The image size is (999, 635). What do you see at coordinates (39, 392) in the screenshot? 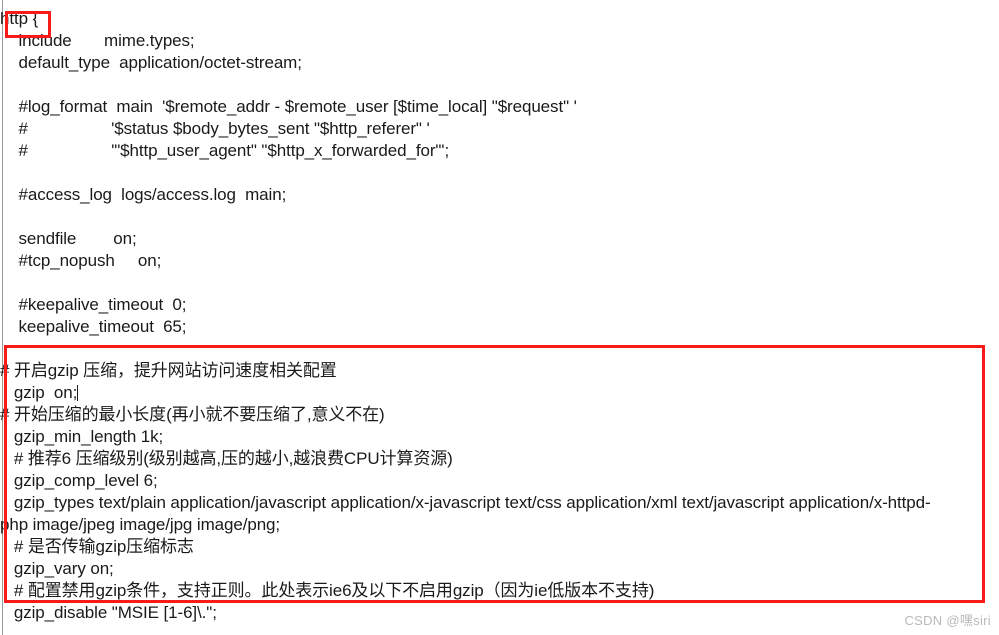
I see `code-line-text: gzip on;` at bounding box center [39, 392].